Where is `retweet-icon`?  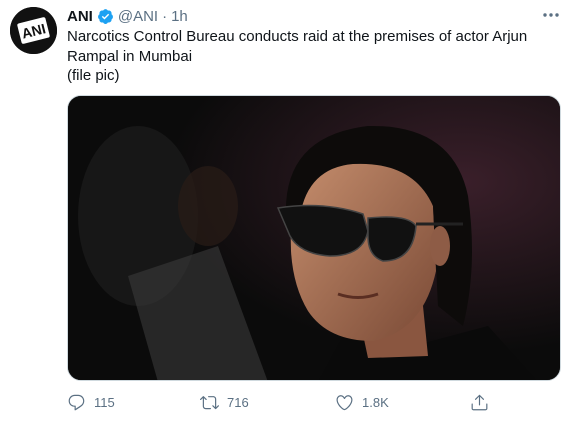
retweet-icon is located at coordinates (209, 402).